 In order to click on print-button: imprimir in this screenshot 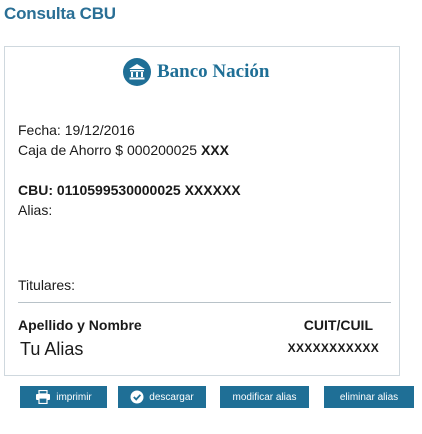, I will do `click(63, 397)`.